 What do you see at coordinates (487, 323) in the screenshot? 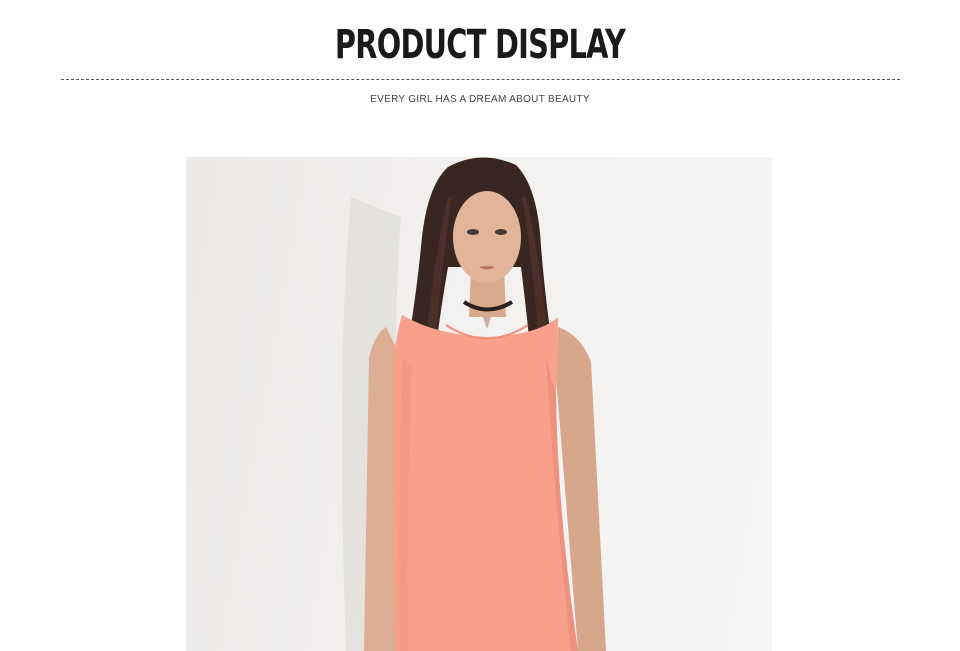
I see `choker-pendant` at bounding box center [487, 323].